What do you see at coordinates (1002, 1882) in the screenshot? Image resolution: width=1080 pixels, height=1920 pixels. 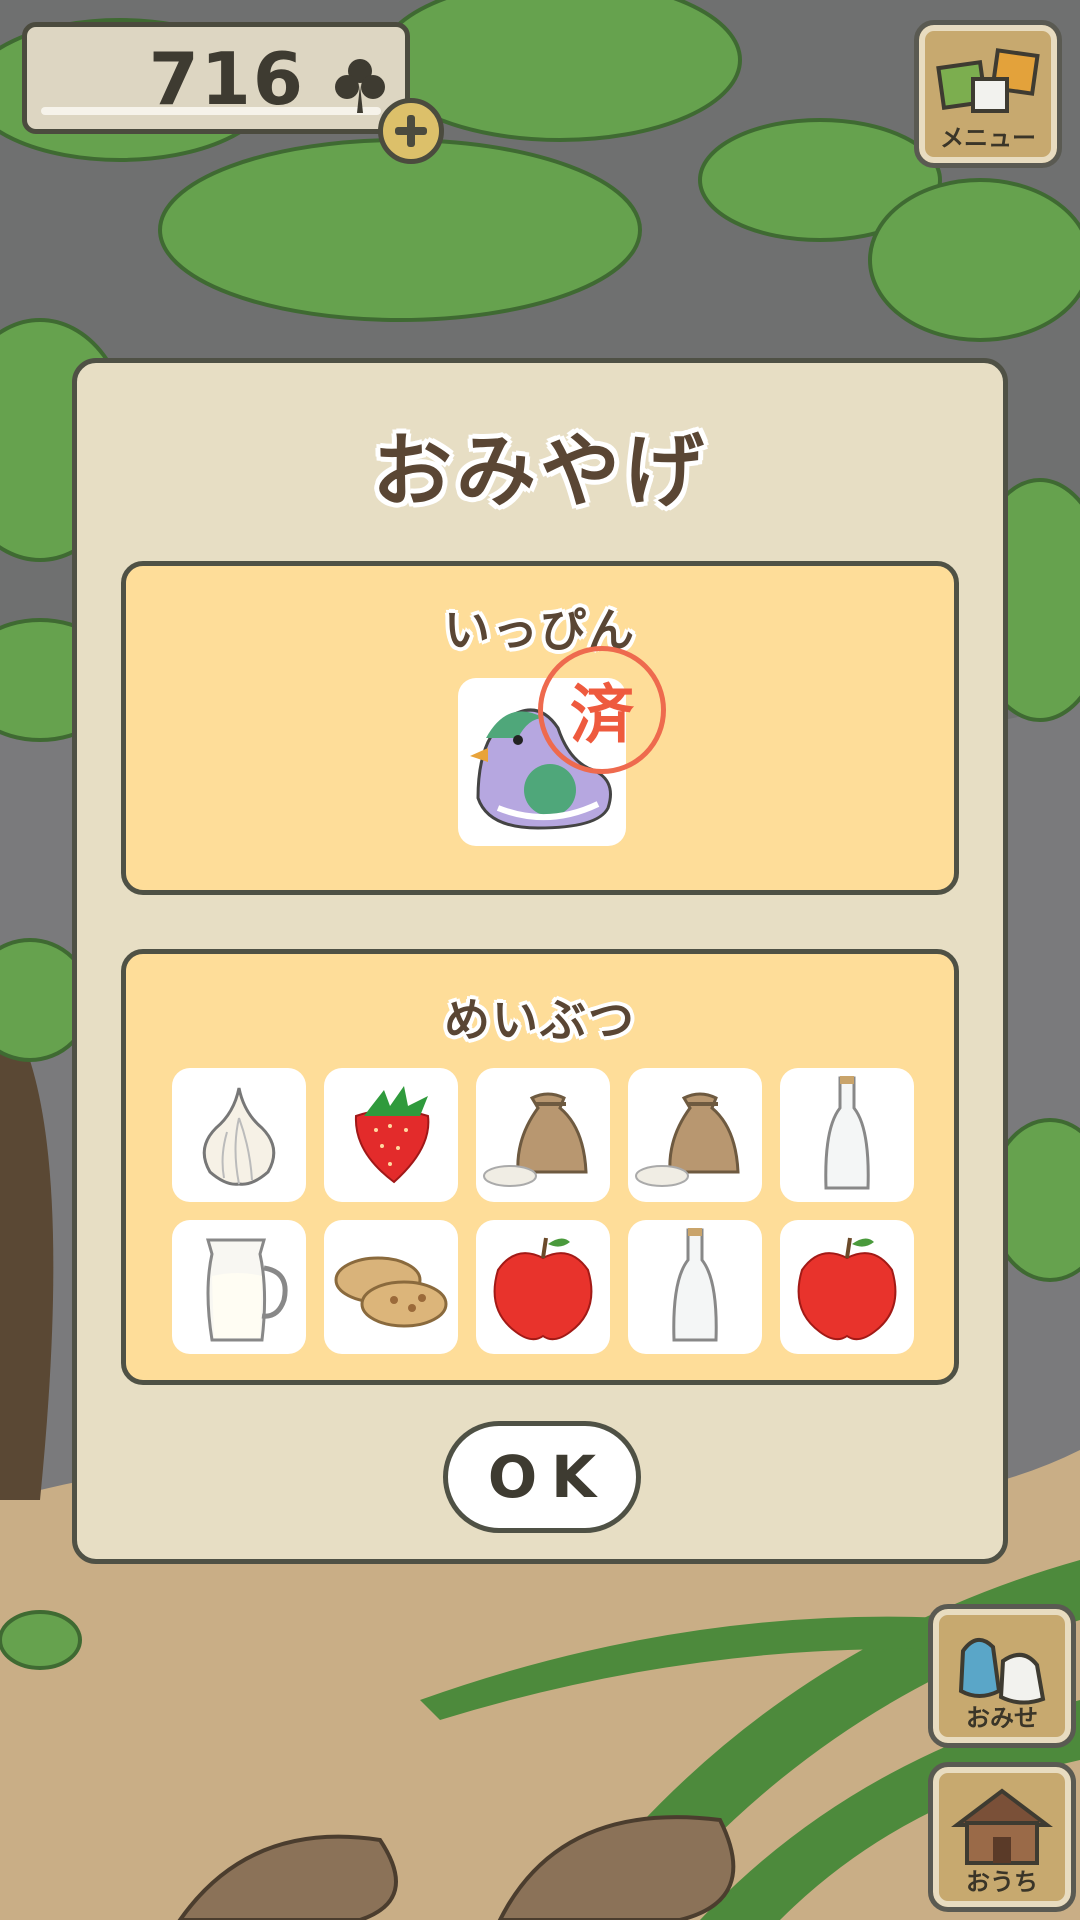 I see `home-label: おうち` at bounding box center [1002, 1882].